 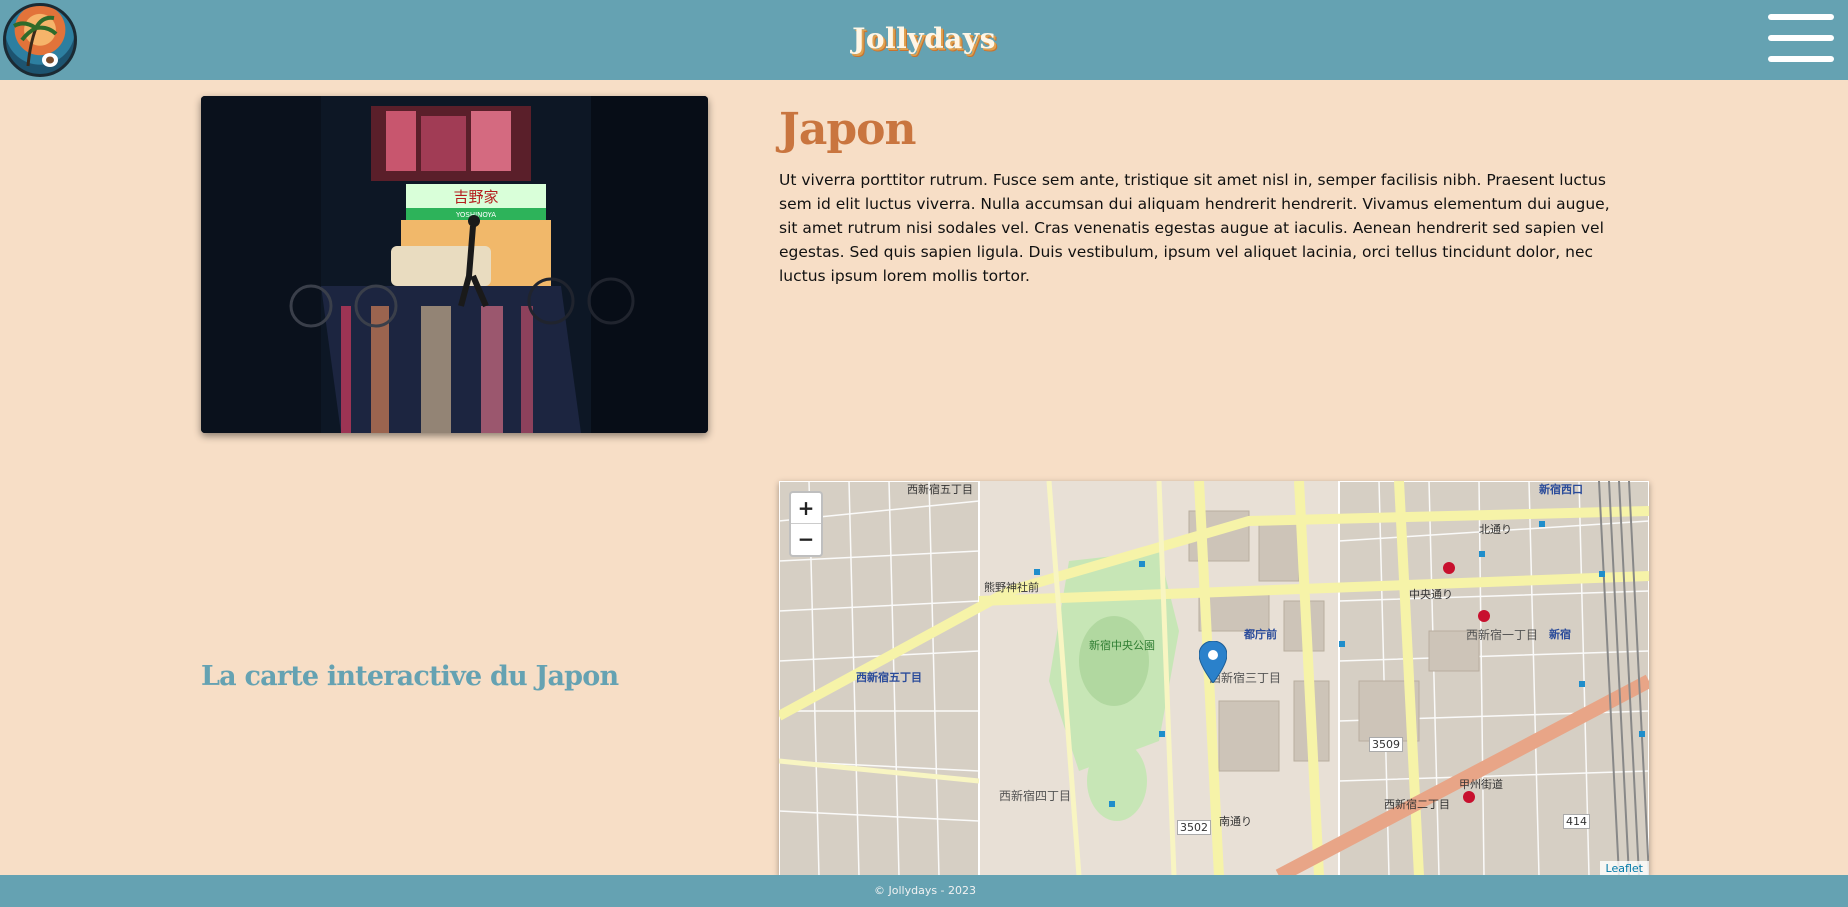 What do you see at coordinates (1481, 784) in the screenshot?
I see `map-place-label: 甲州街道` at bounding box center [1481, 784].